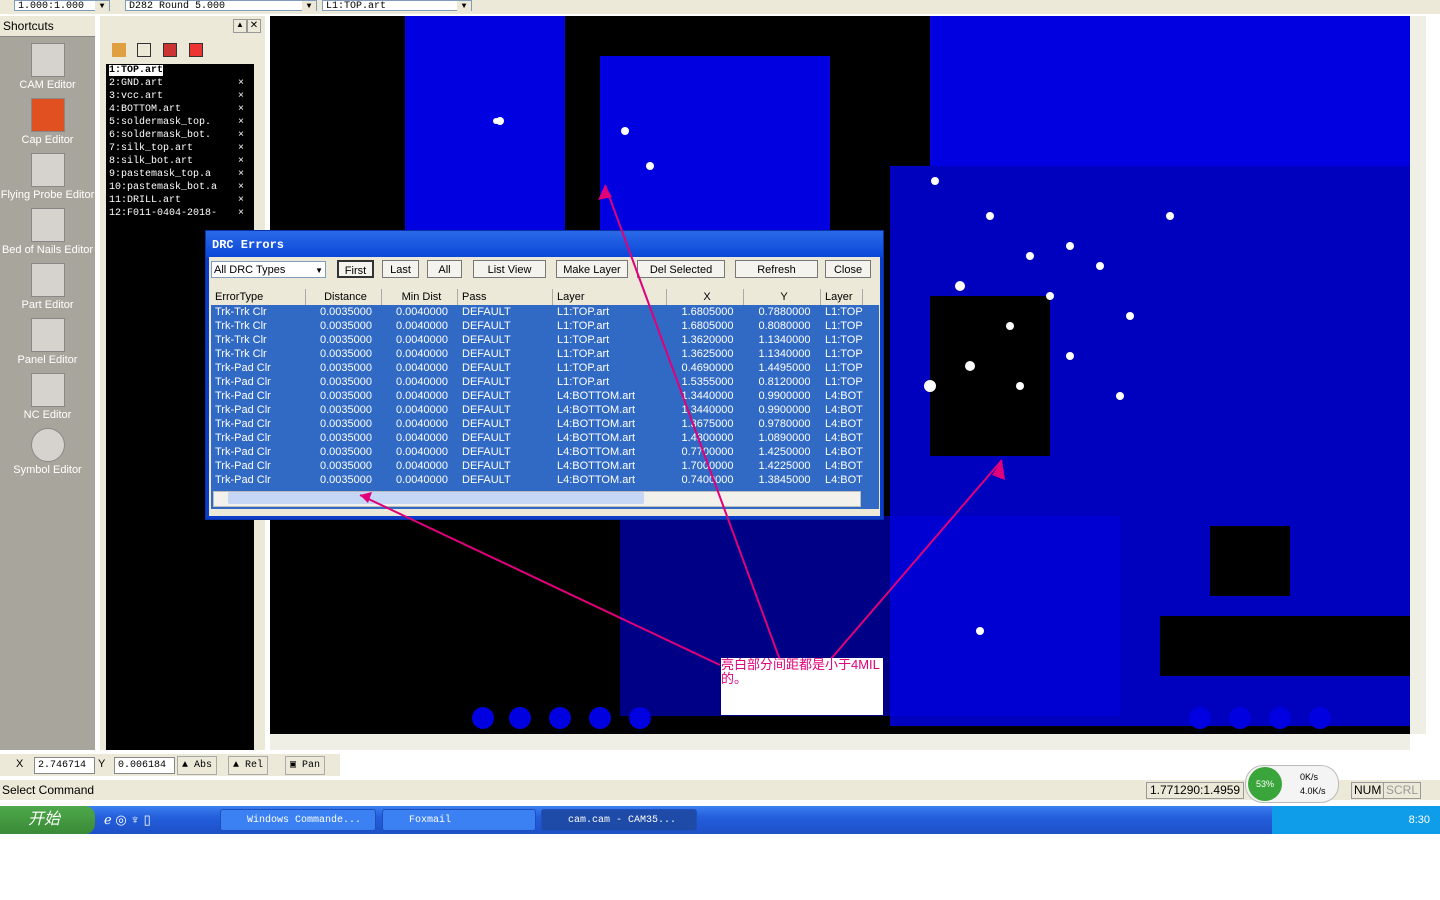 The image size is (1440, 900). I want to click on annotation-note: 亮白部分间距都是小于4MIL的。, so click(802, 686).